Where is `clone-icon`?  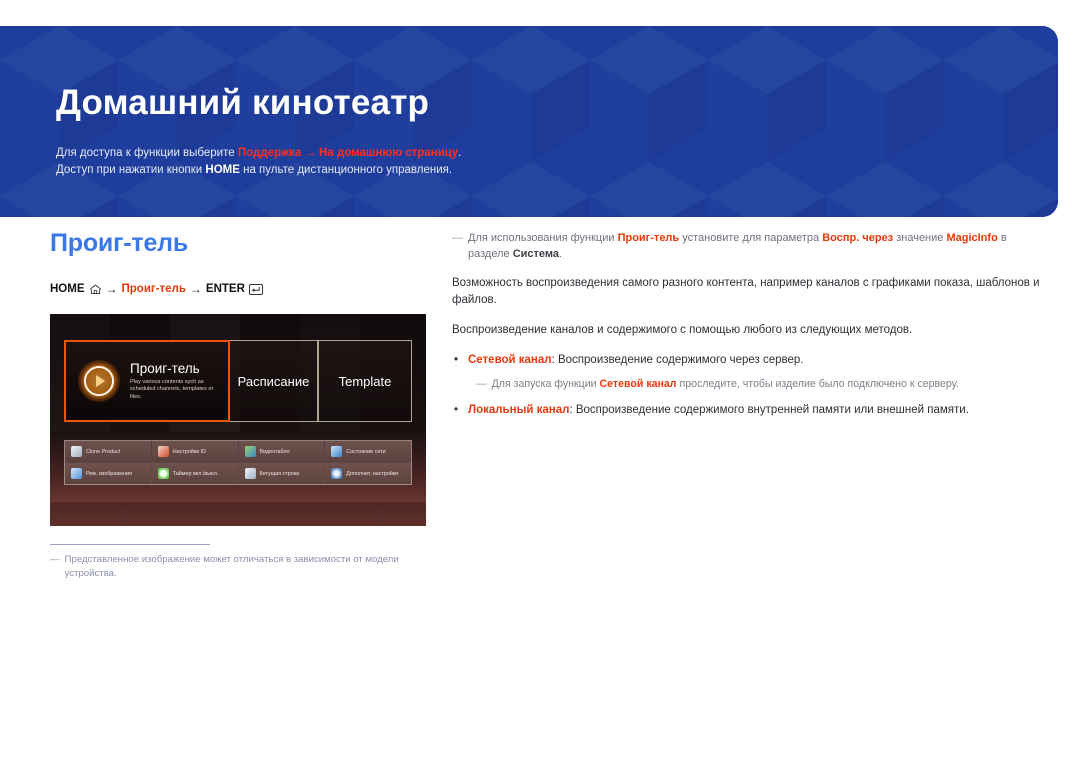
clone-icon is located at coordinates (76, 451).